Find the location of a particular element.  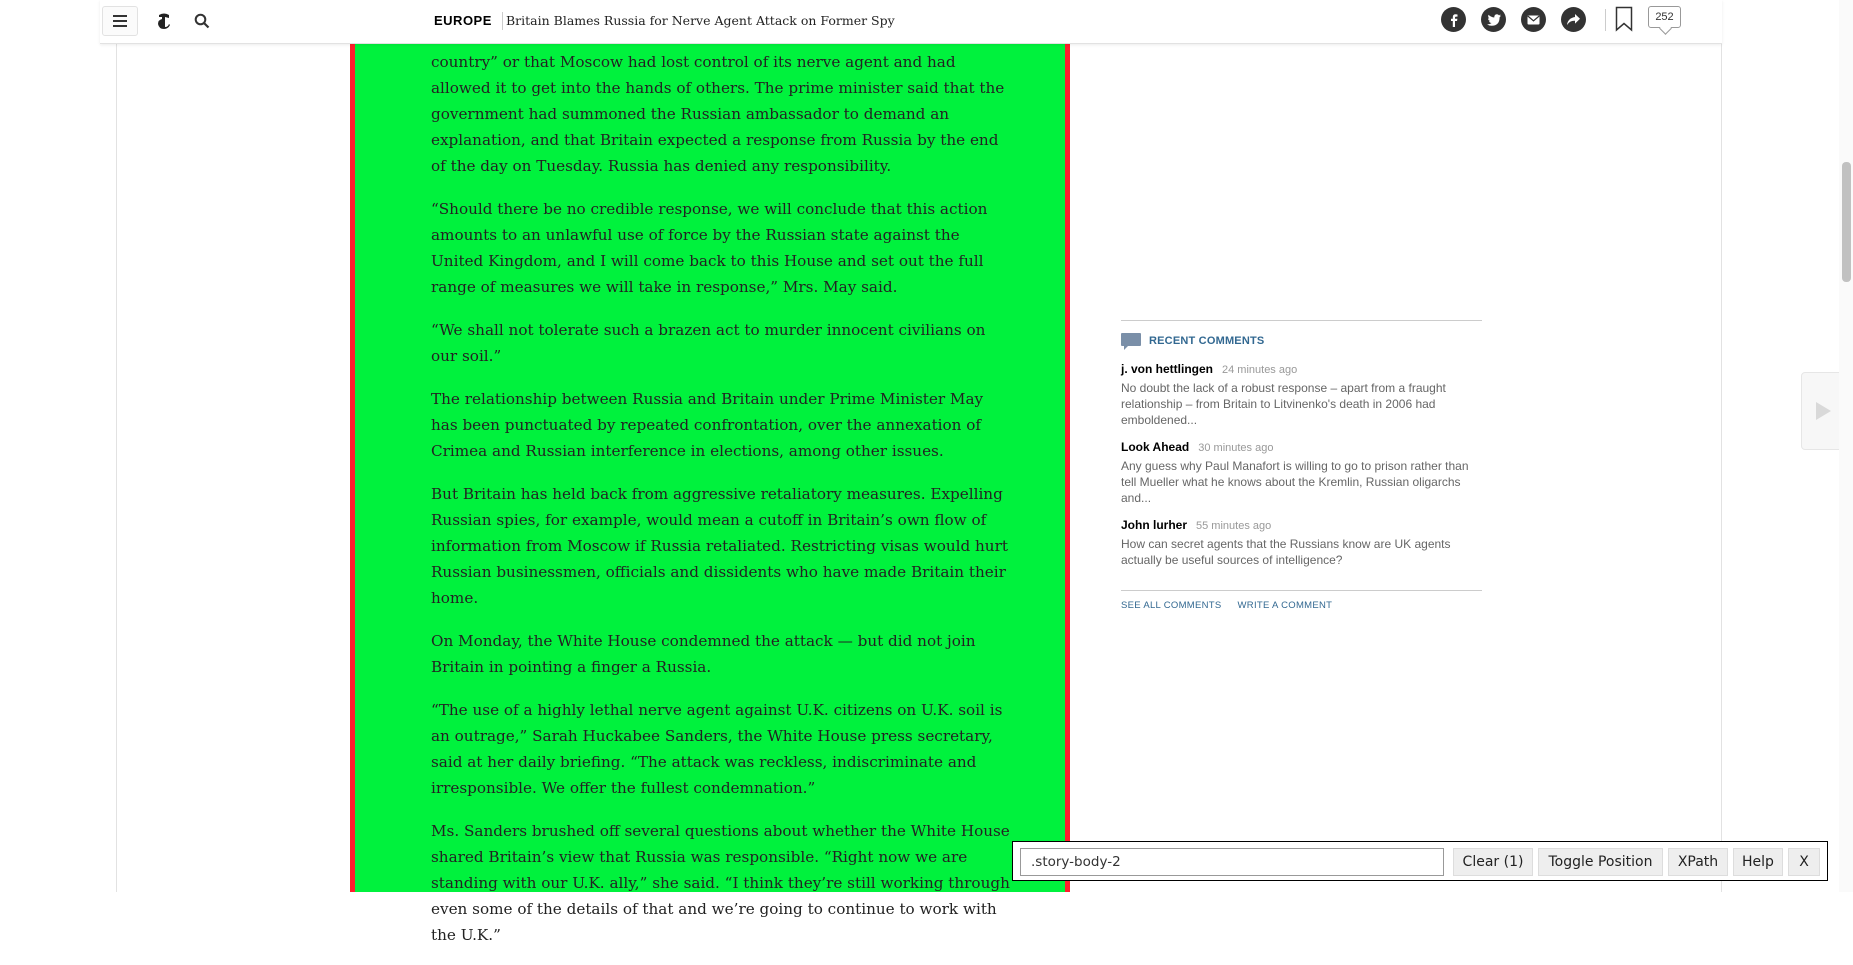

selector-tool: Clear (1) Toggle Position XPath Help X is located at coordinates (1420, 861).